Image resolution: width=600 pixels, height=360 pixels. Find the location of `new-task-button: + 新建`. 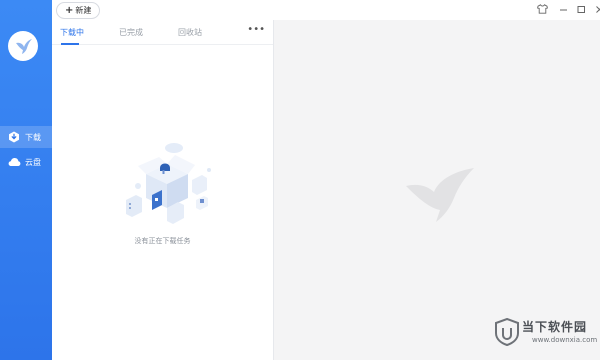

new-task-button: + 新建 is located at coordinates (78, 10).